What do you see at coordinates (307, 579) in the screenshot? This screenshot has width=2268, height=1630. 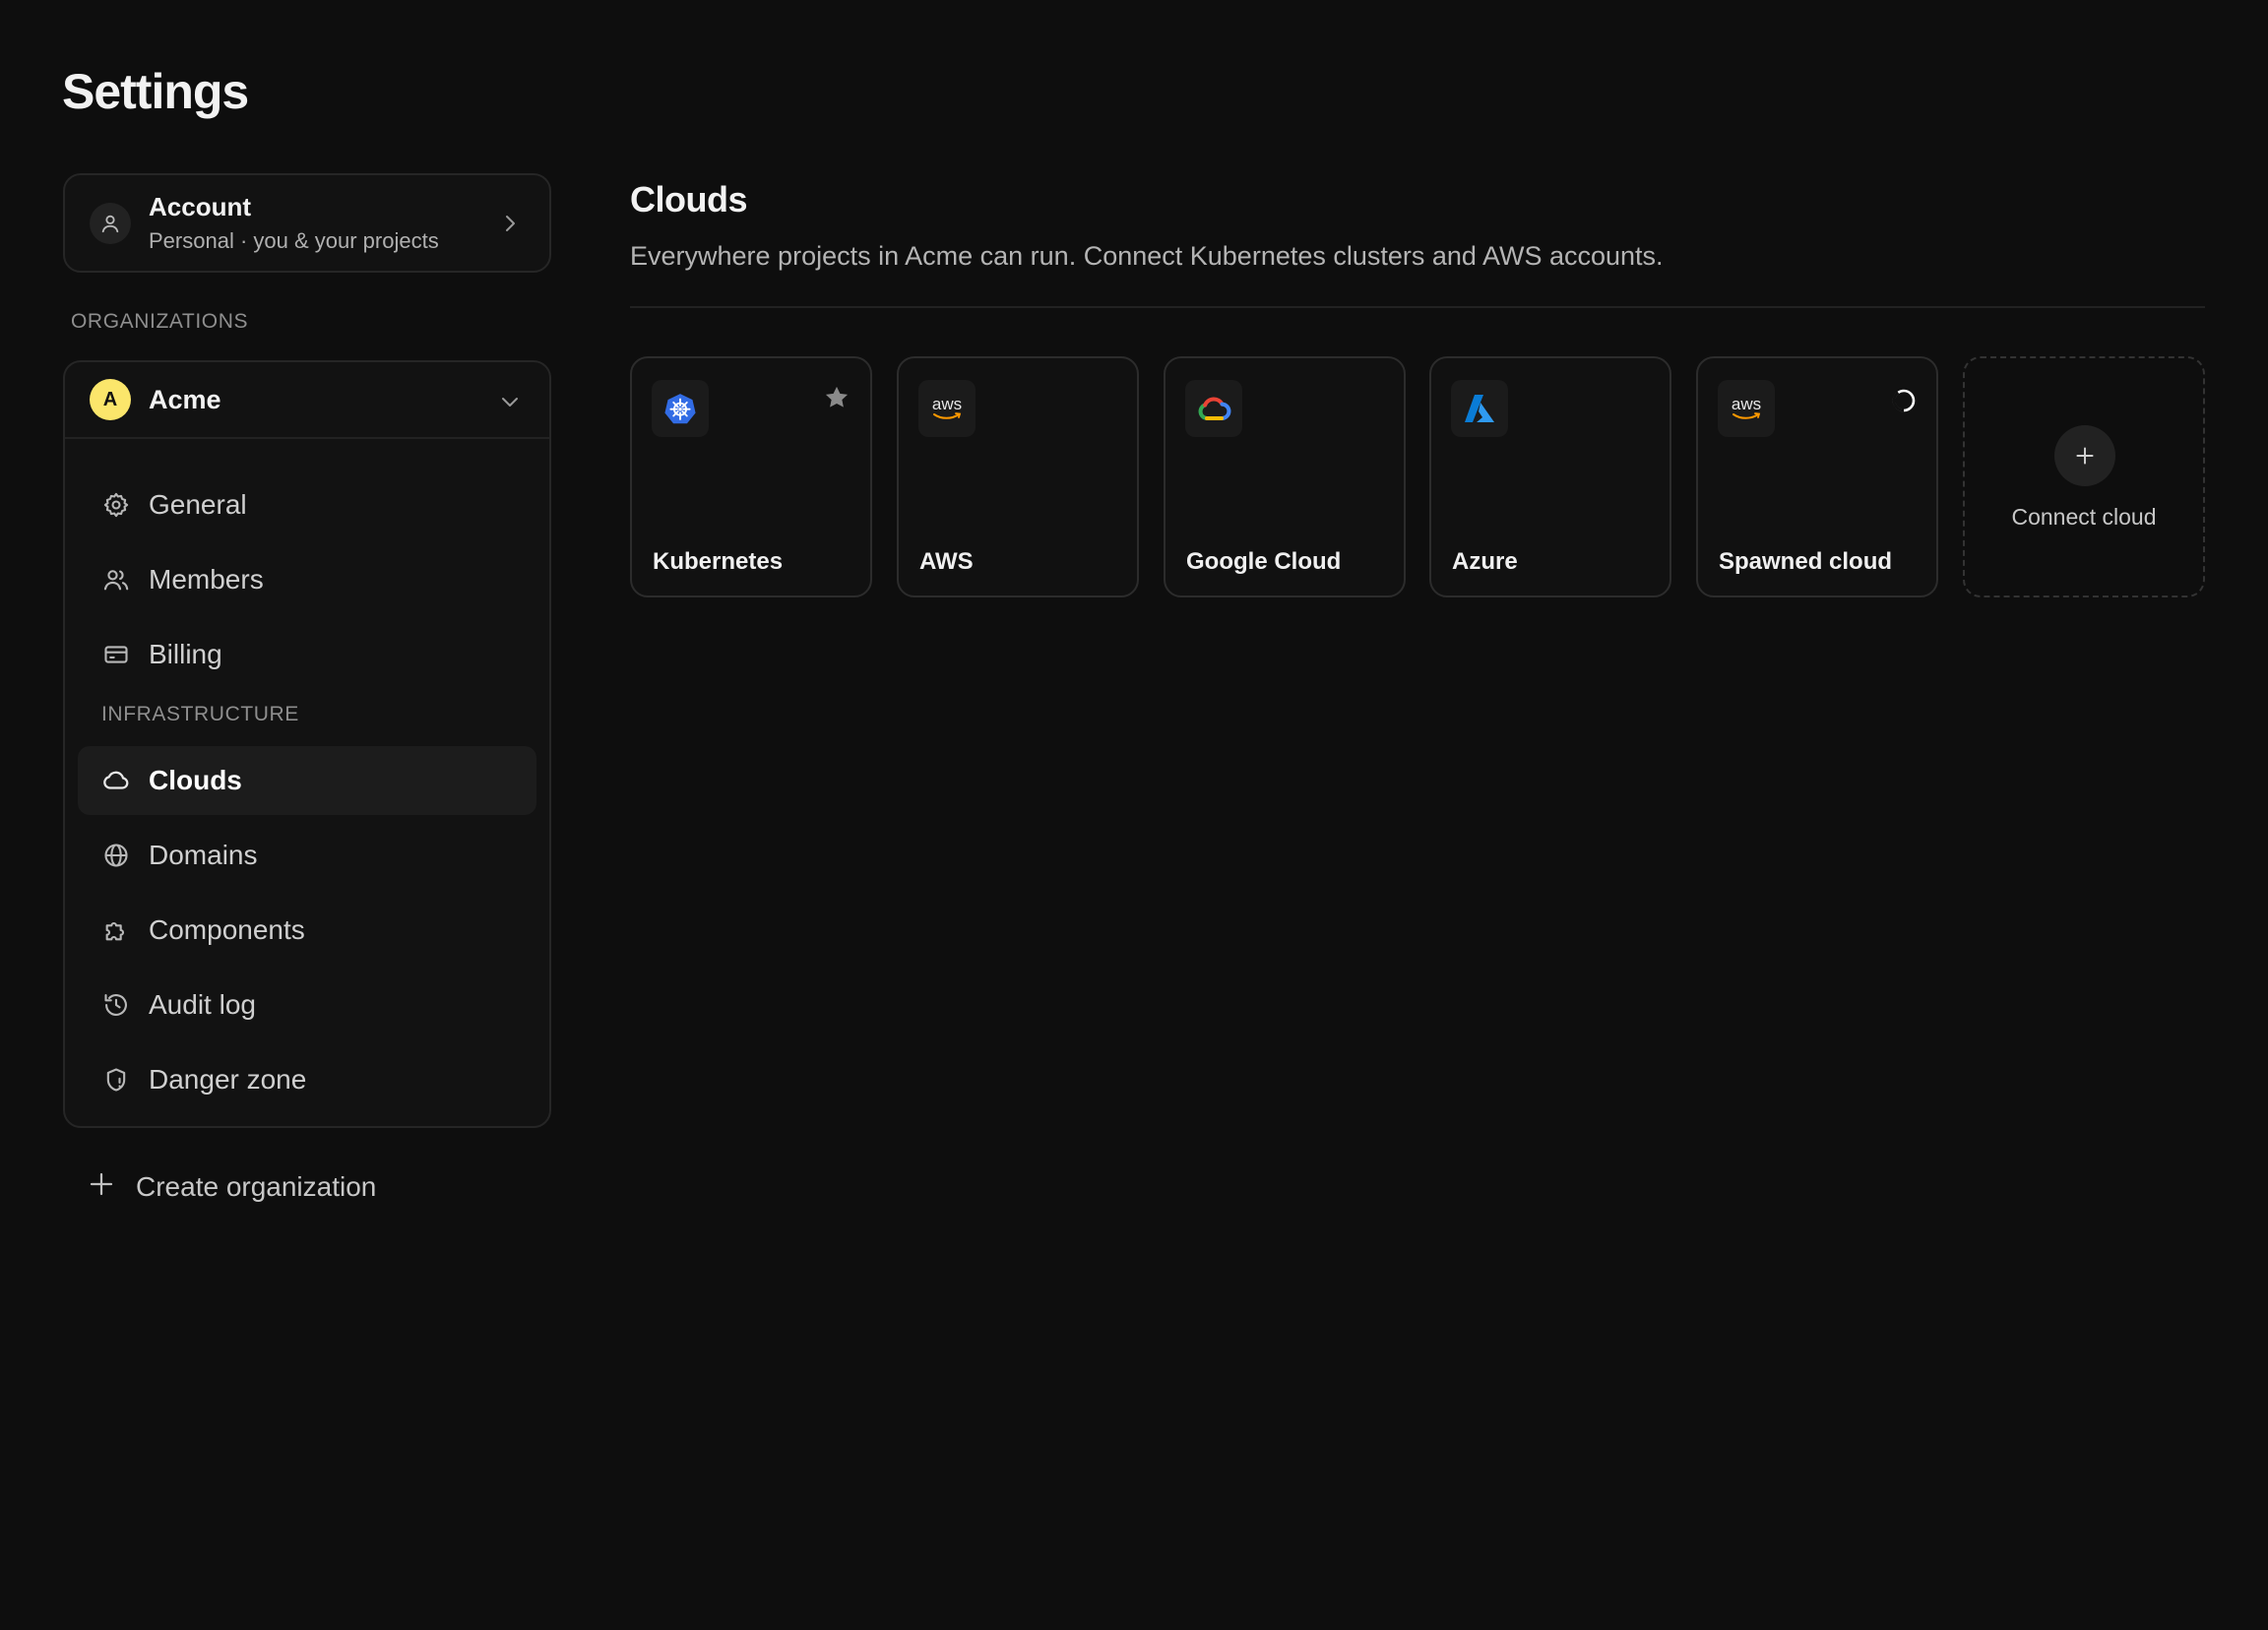 I see `nav-item-members: Members` at bounding box center [307, 579].